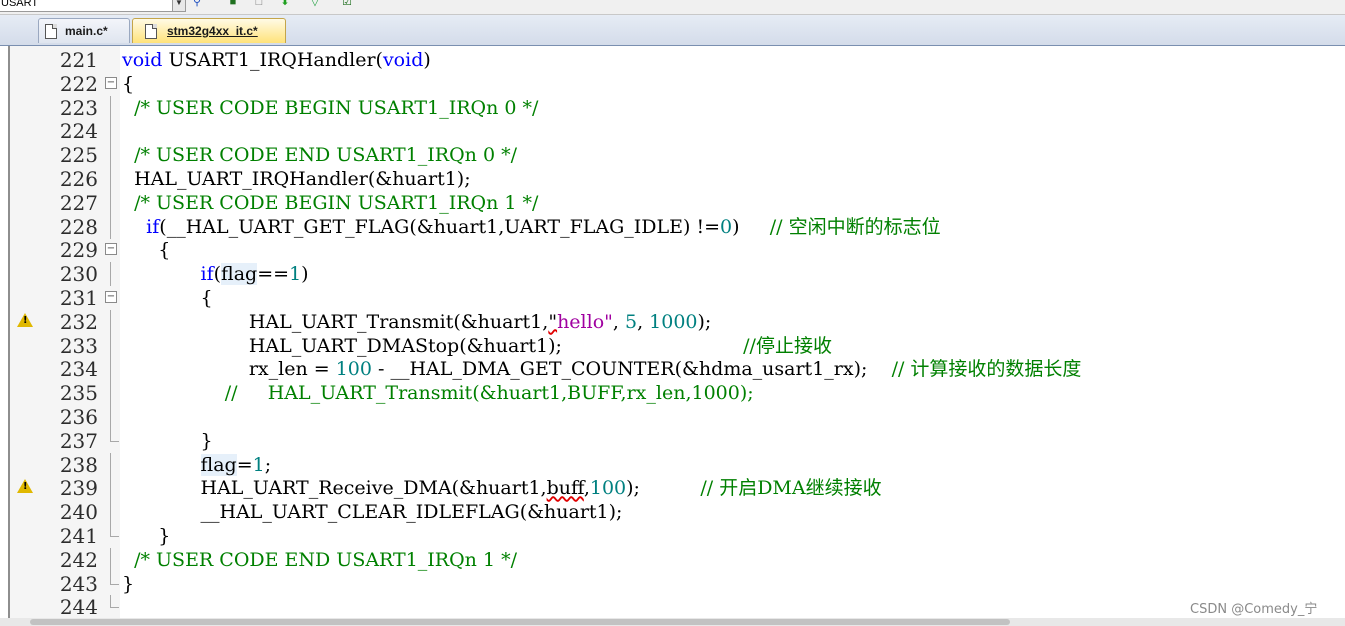 The image size is (1345, 626). What do you see at coordinates (677, 202) in the screenshot?
I see `code-line: 227 /* USER CODE BEGIN USART1_IRQn 1 */` at bounding box center [677, 202].